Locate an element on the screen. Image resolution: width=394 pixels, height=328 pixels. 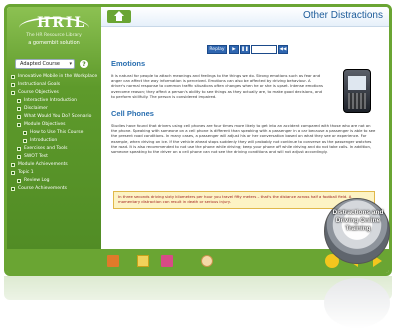
notes-icon is located at coordinates (167, 261).